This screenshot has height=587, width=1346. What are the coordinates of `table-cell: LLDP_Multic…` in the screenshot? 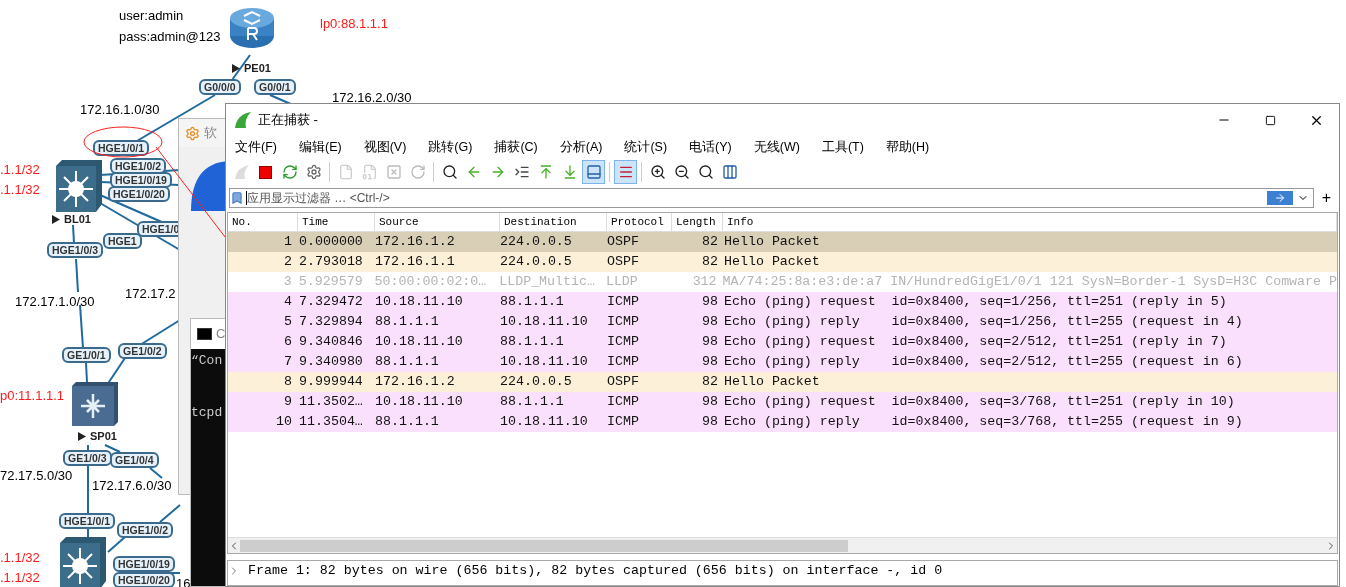 It's located at (547, 282).